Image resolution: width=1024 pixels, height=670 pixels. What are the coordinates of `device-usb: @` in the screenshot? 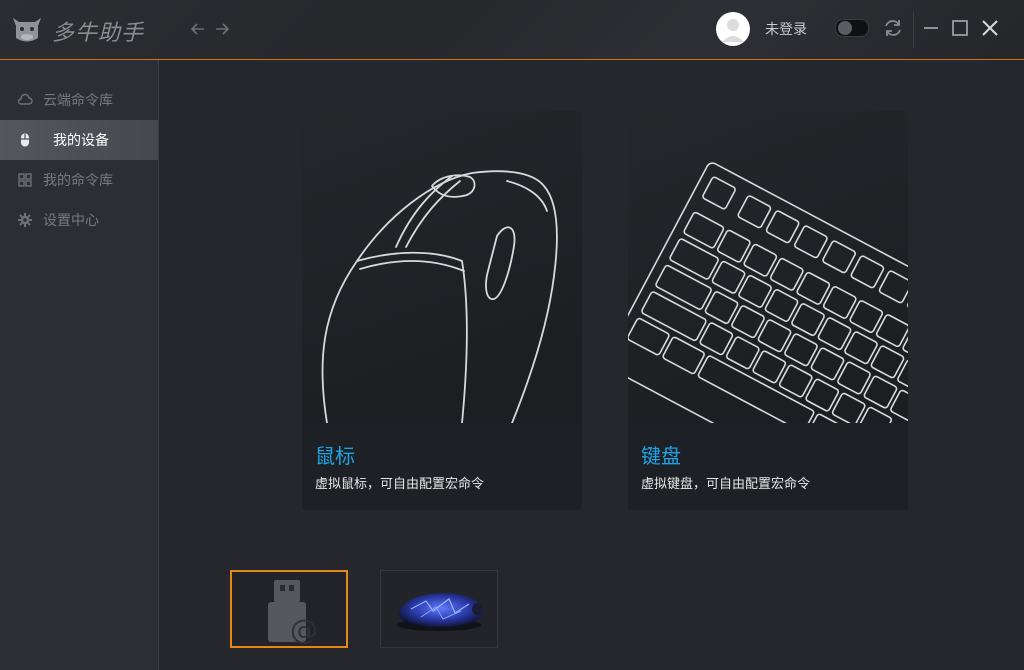 It's located at (289, 609).